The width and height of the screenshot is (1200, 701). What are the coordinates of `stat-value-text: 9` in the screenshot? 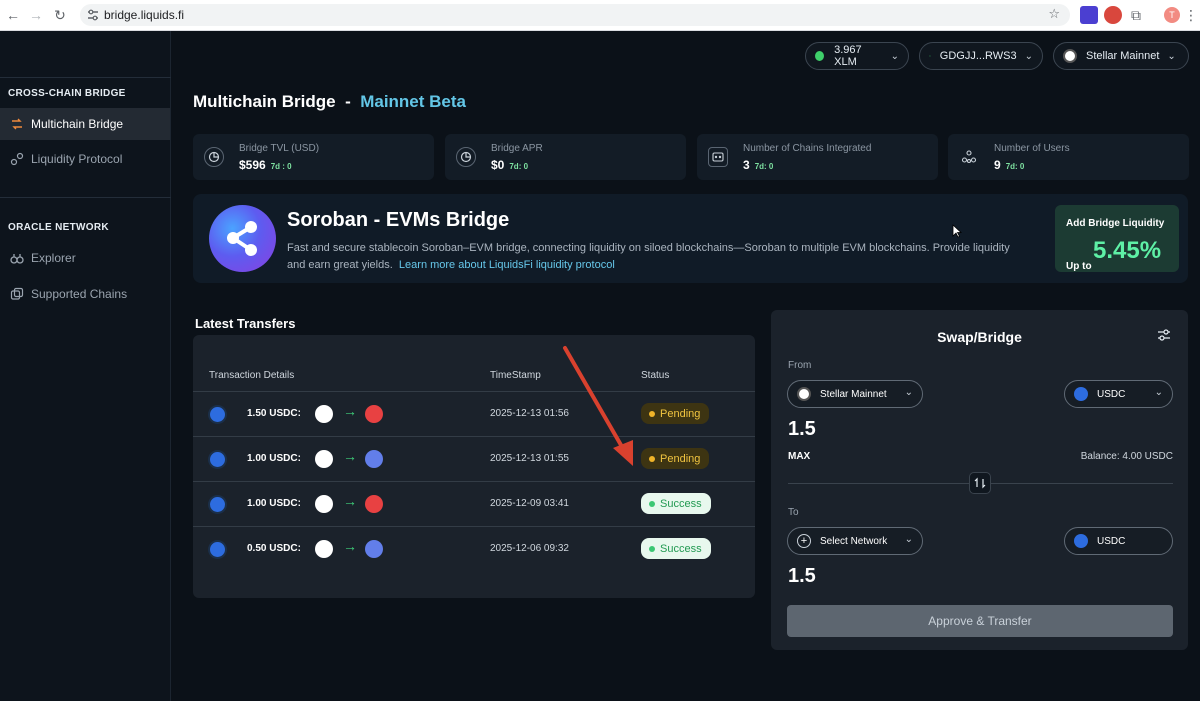 It's located at (997, 165).